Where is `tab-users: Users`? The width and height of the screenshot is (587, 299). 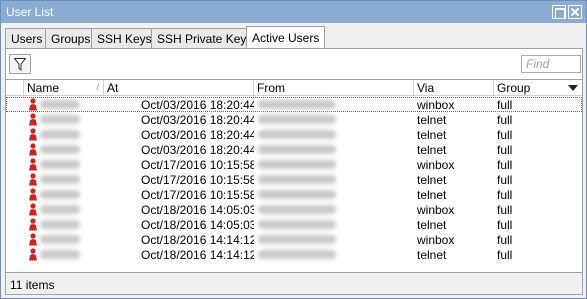 tab-users: Users is located at coordinates (27, 38).